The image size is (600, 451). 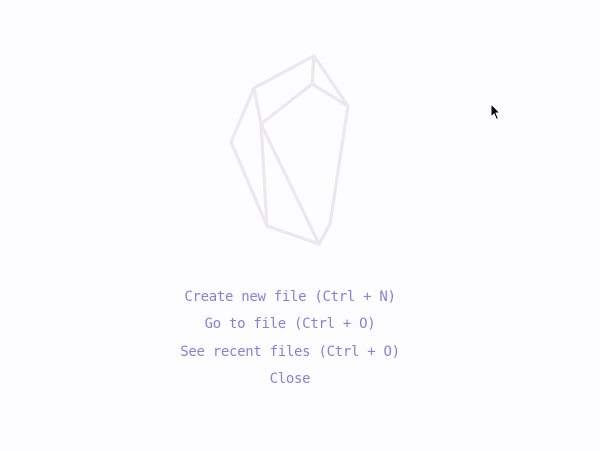 I want to click on create-new-file-link: Create new file (Ctrl + N), so click(x=290, y=297).